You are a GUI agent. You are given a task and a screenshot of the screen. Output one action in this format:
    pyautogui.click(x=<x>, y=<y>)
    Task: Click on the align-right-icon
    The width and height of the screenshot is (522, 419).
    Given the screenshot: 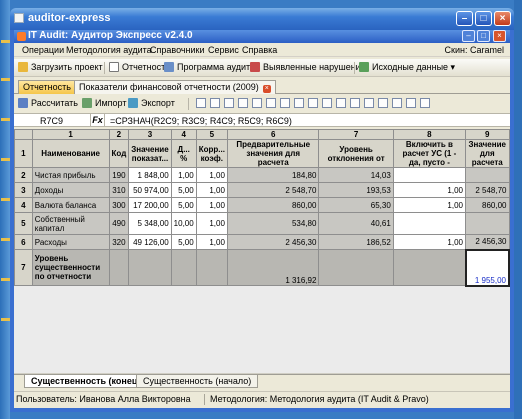 What is the action you would take?
    pyautogui.click(x=313, y=103)
    